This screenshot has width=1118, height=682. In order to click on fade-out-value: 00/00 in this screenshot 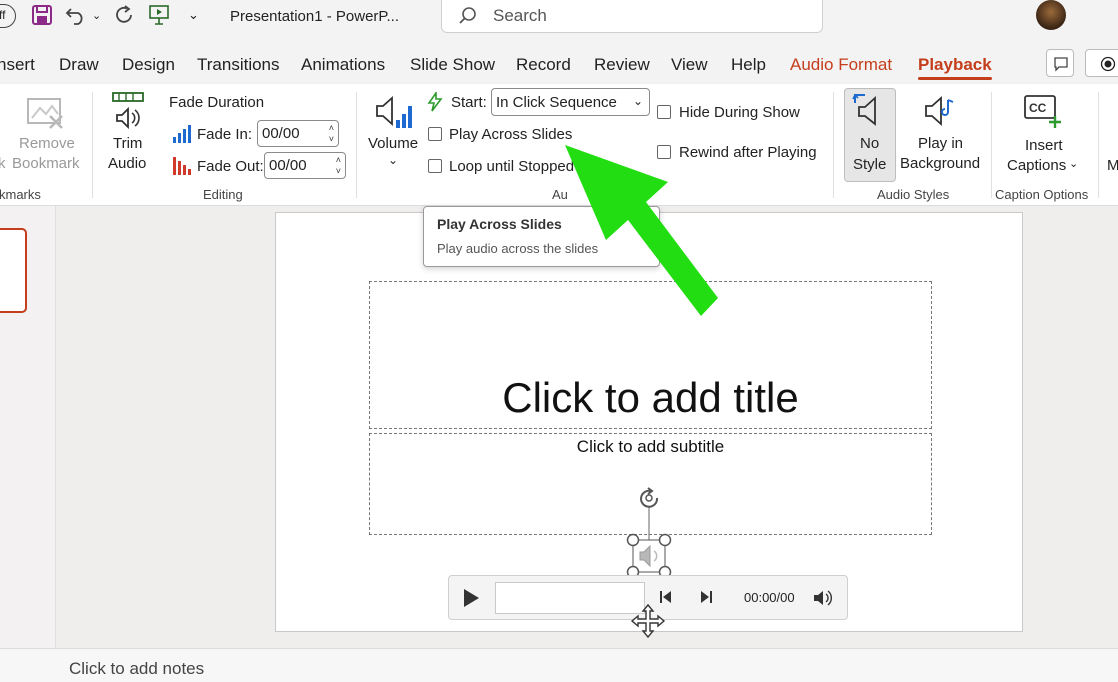, I will do `click(288, 165)`.